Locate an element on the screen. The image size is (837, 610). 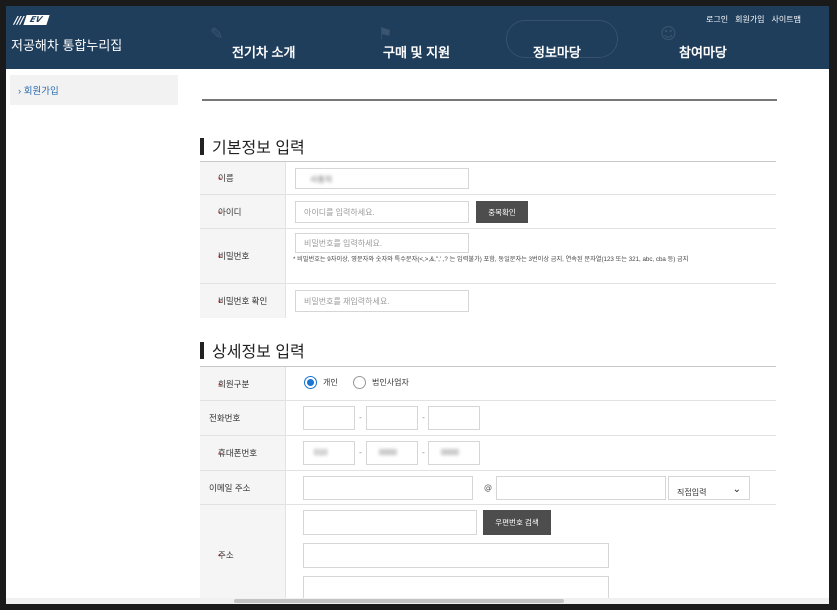
email-domain-select-value: 직접입력 is located at coordinates (692, 492).